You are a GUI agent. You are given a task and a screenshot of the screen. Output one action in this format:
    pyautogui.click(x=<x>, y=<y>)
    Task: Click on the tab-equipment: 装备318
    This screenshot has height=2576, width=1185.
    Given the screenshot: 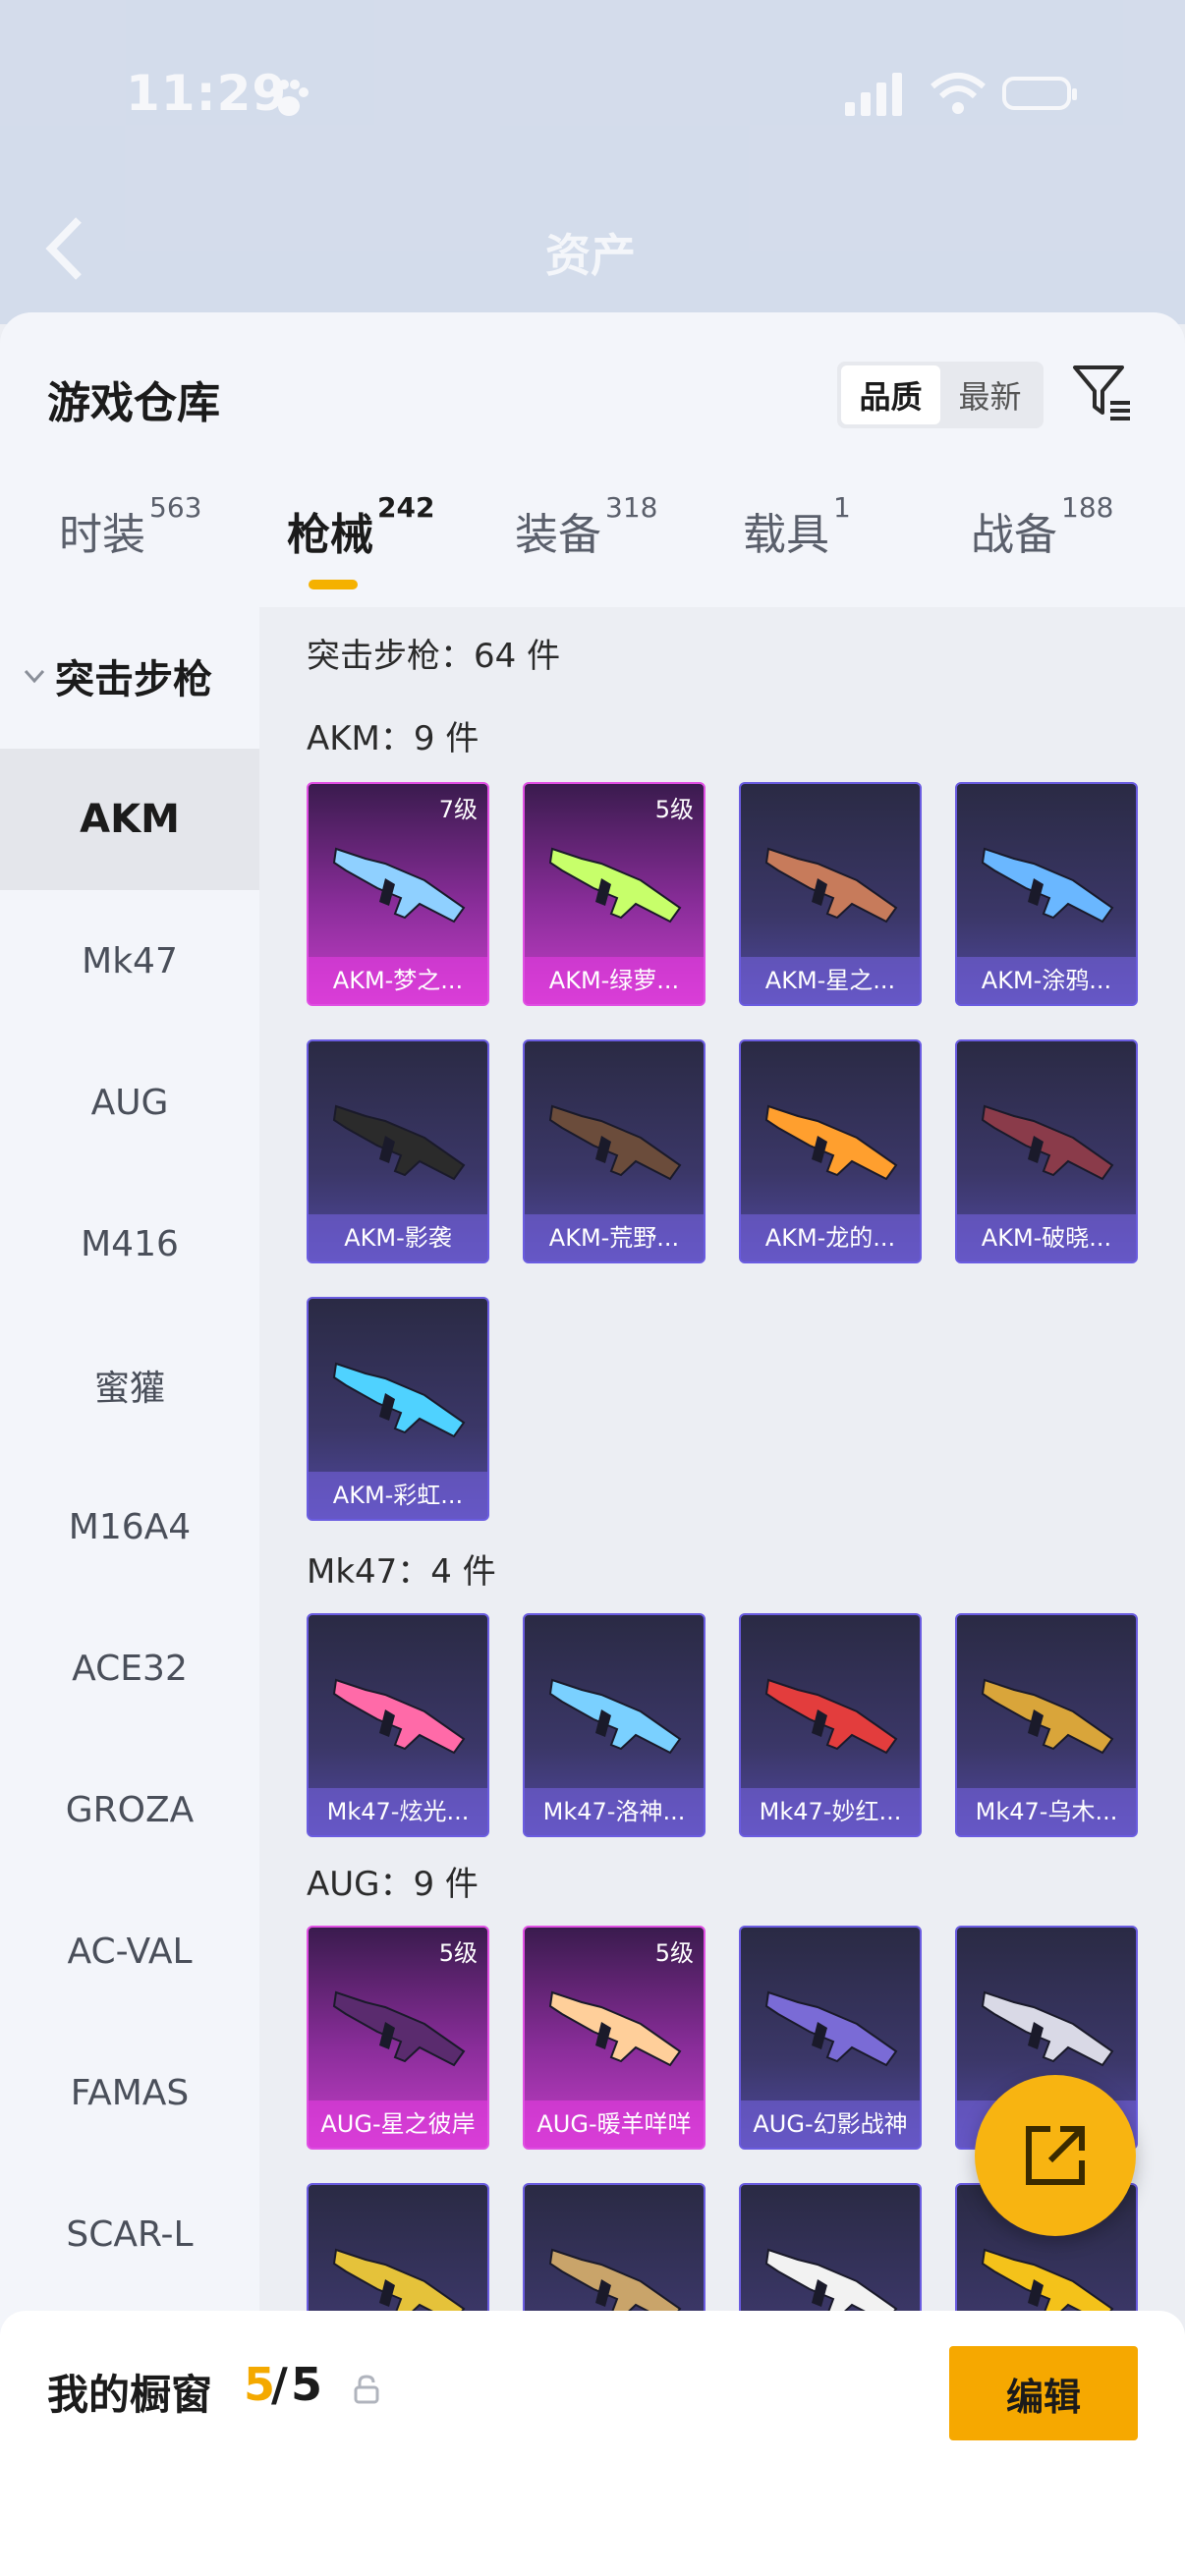 What is the action you would take?
    pyautogui.click(x=586, y=526)
    